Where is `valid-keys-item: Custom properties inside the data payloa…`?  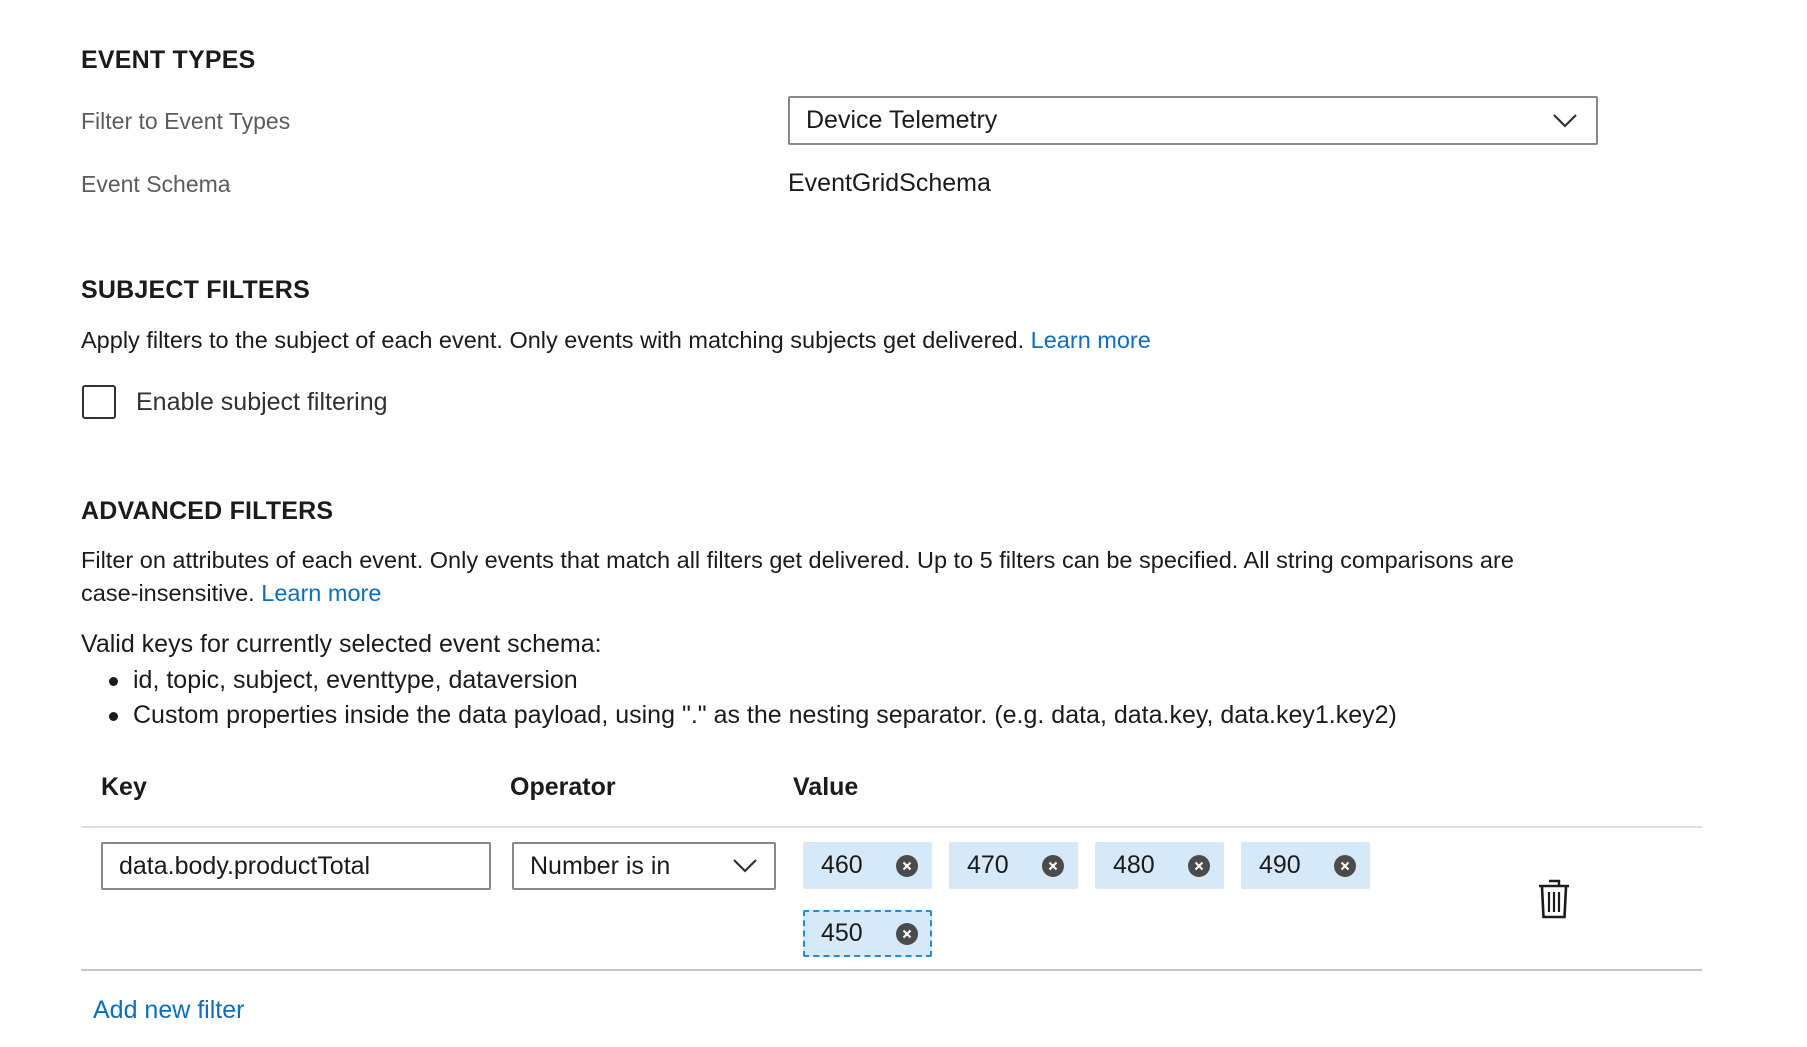 valid-keys-item: Custom properties inside the data payloa… is located at coordinates (739, 715).